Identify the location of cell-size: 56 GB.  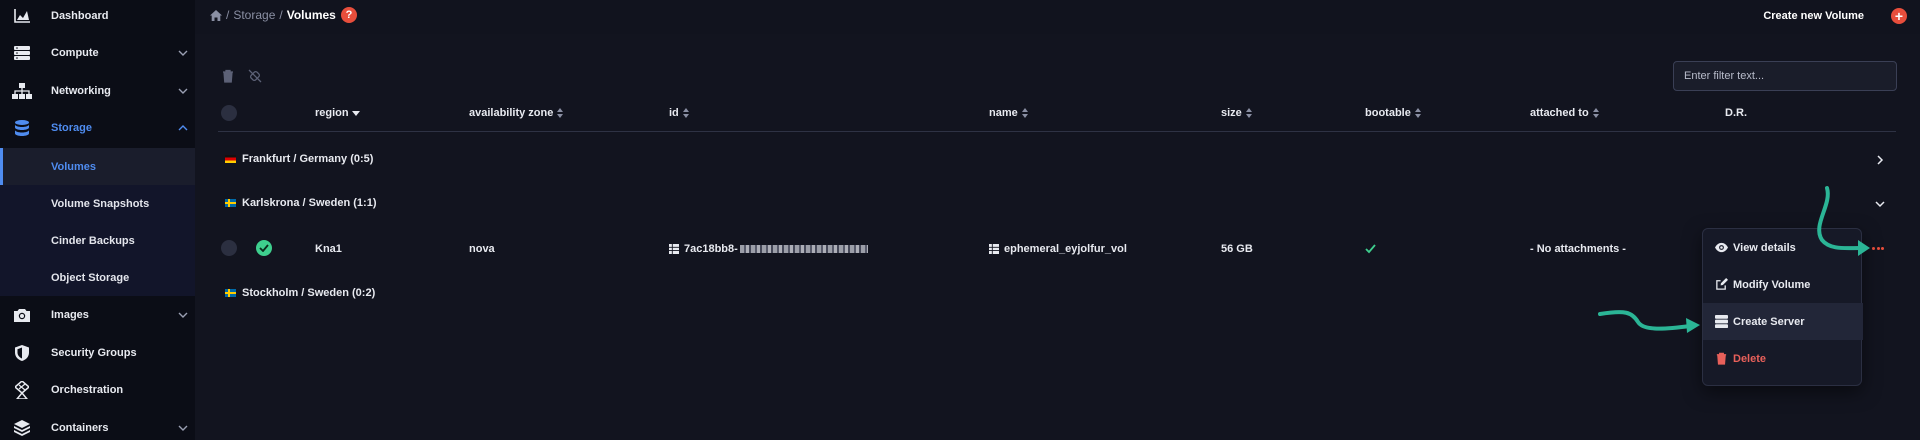
(1237, 249).